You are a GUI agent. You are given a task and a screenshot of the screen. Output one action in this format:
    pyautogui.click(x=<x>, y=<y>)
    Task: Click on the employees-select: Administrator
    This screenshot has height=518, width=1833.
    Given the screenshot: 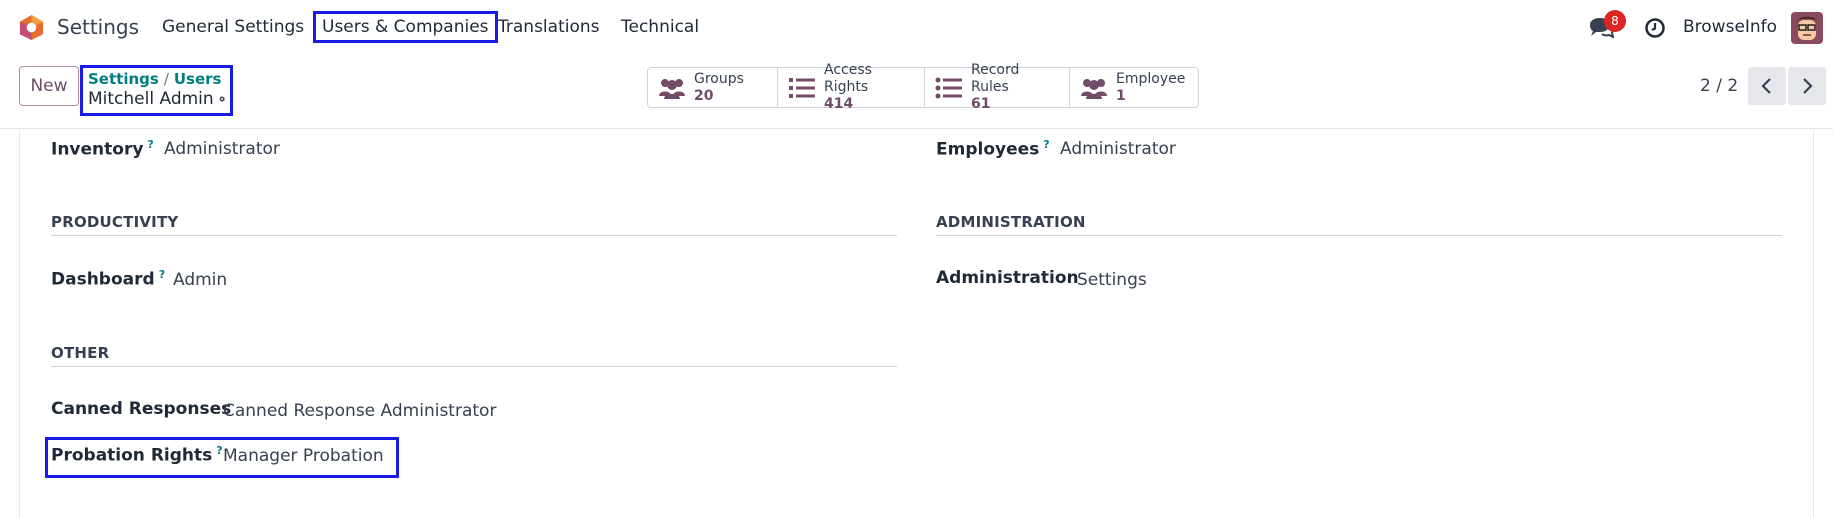 What is the action you would take?
    pyautogui.click(x=1118, y=149)
    